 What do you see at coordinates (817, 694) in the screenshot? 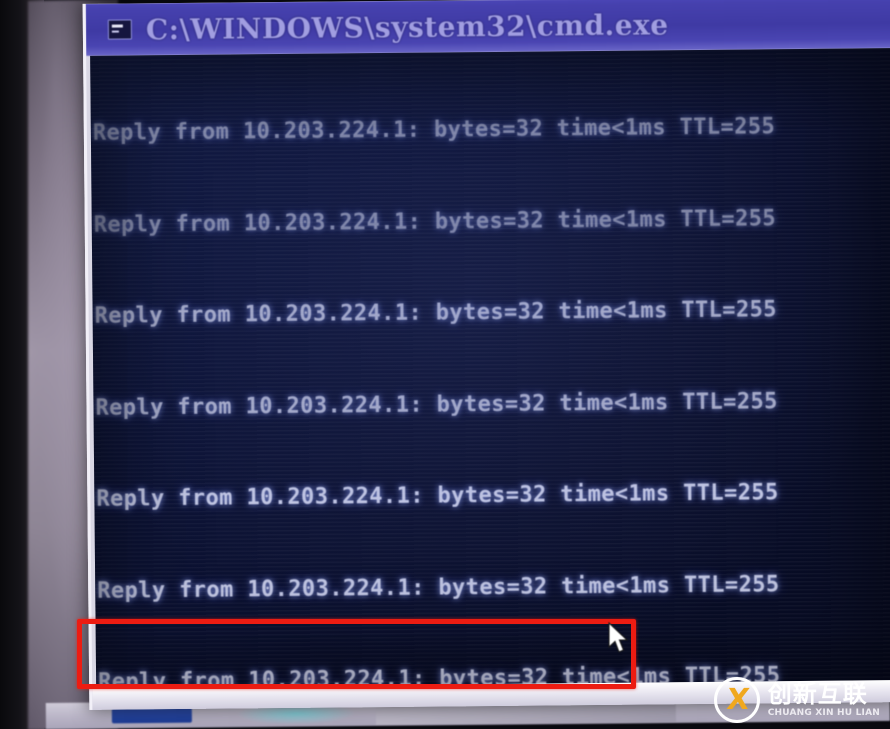
I see `watermark-chinese: 创新互联` at bounding box center [817, 694].